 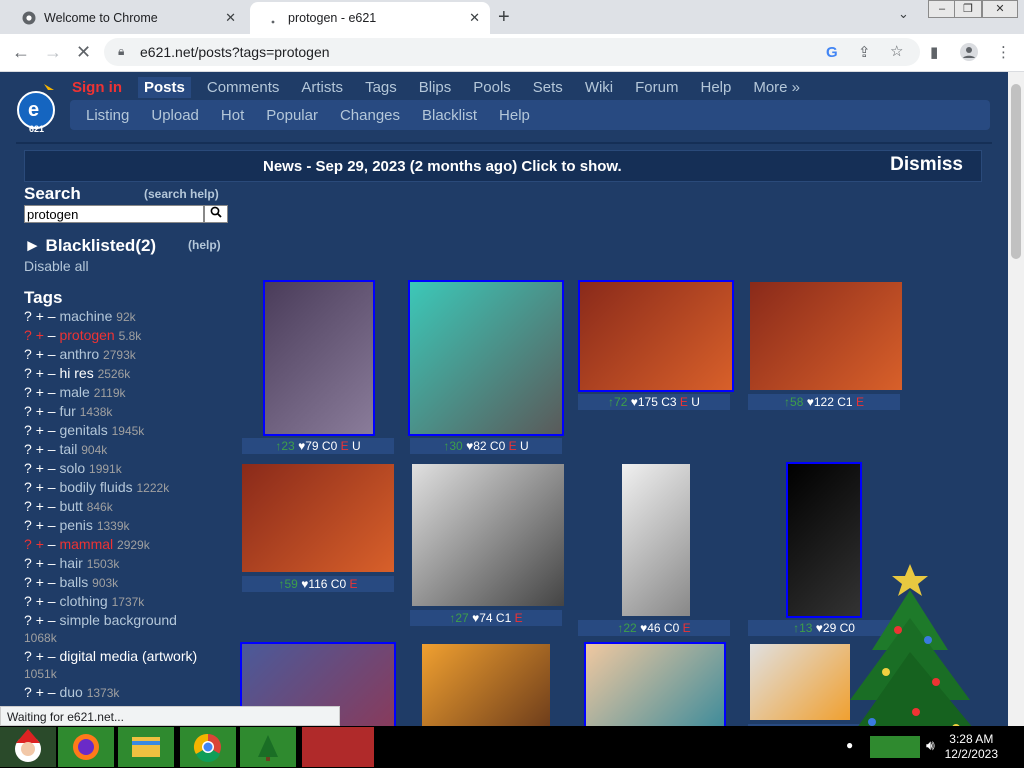 What do you see at coordinates (181, 194) in the screenshot?
I see `search-help-link: (search help)` at bounding box center [181, 194].